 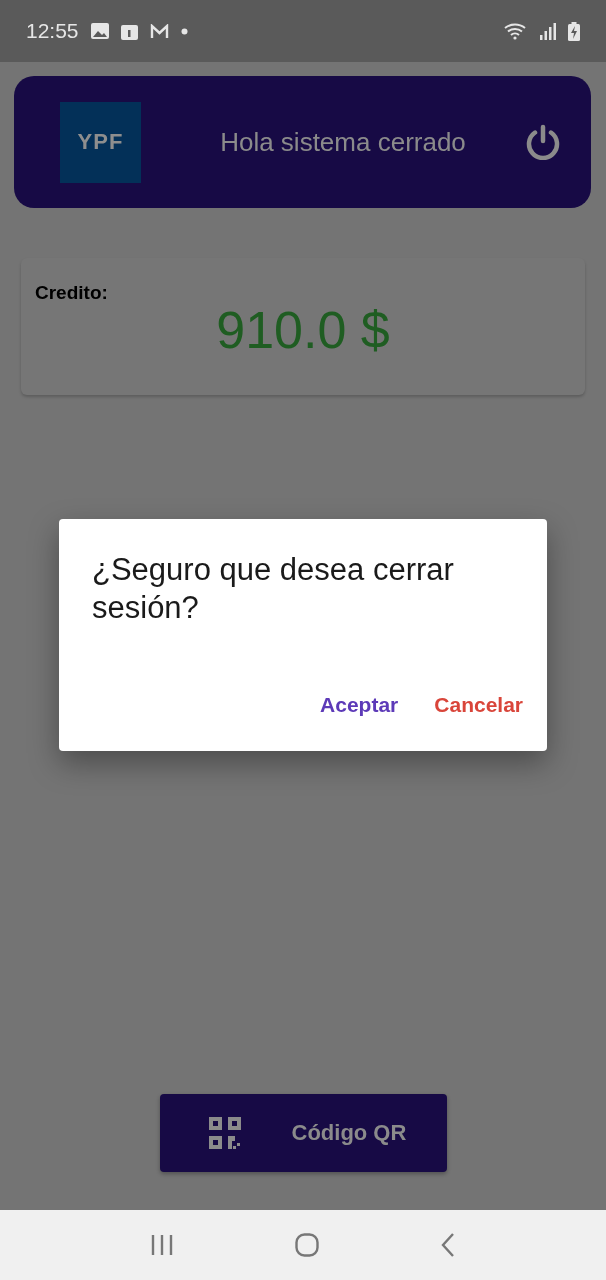 I want to click on power-button, so click(x=543, y=142).